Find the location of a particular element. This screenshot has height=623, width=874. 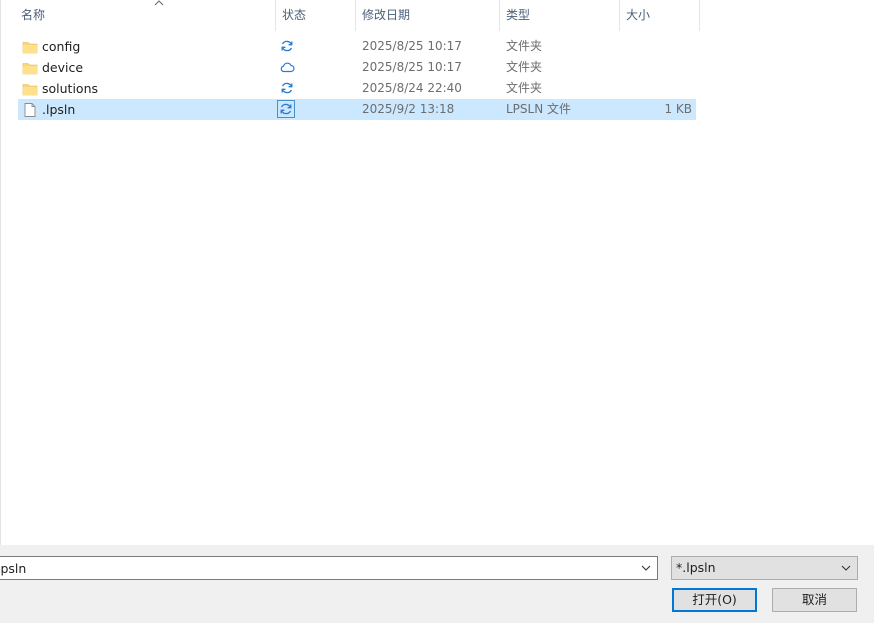

column-header-modified: 修改日期 is located at coordinates (428, 15).